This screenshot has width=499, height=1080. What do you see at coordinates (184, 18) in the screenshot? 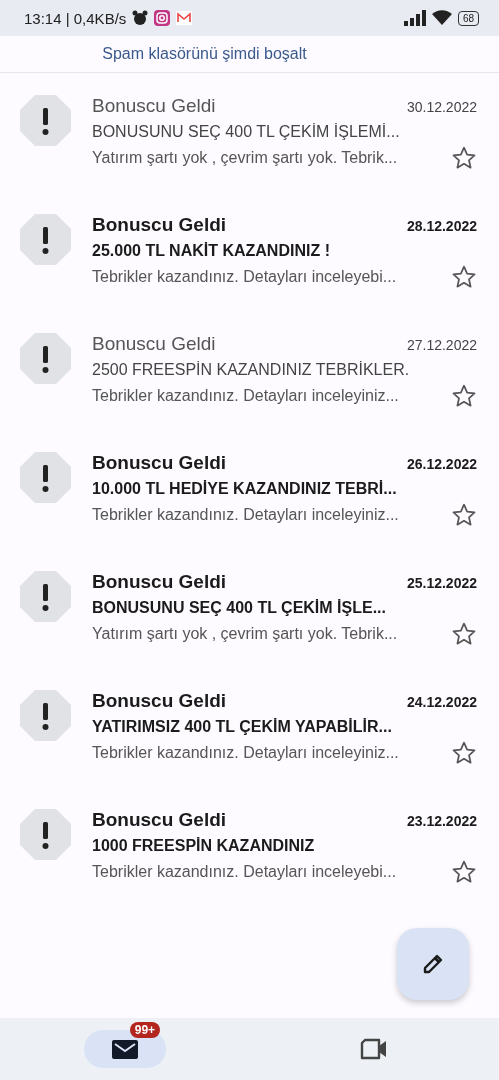
I see `mail-app-icon` at bounding box center [184, 18].